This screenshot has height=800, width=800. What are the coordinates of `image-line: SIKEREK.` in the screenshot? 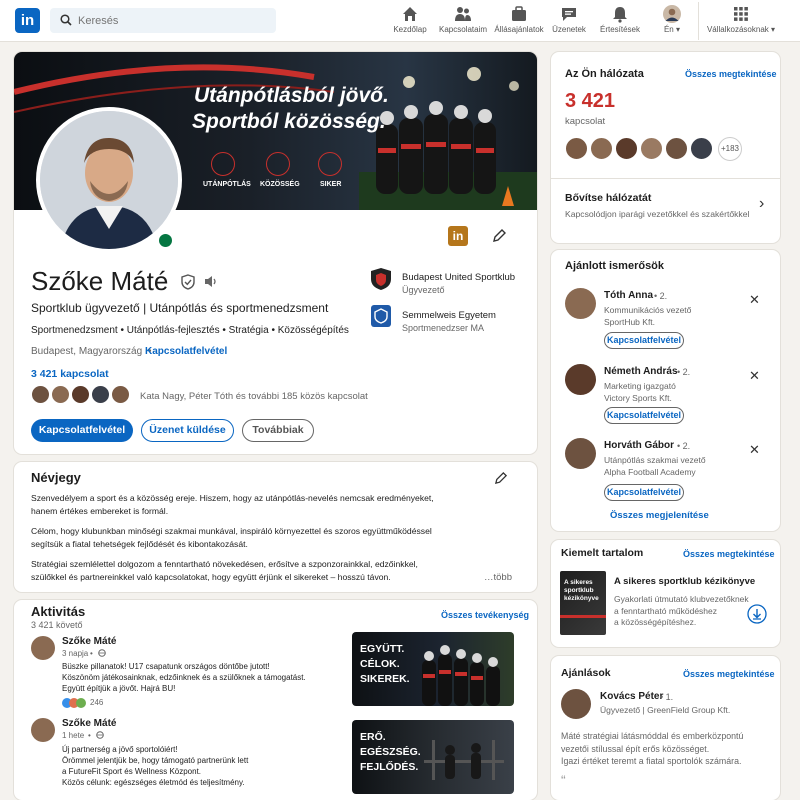 It's located at (385, 679).